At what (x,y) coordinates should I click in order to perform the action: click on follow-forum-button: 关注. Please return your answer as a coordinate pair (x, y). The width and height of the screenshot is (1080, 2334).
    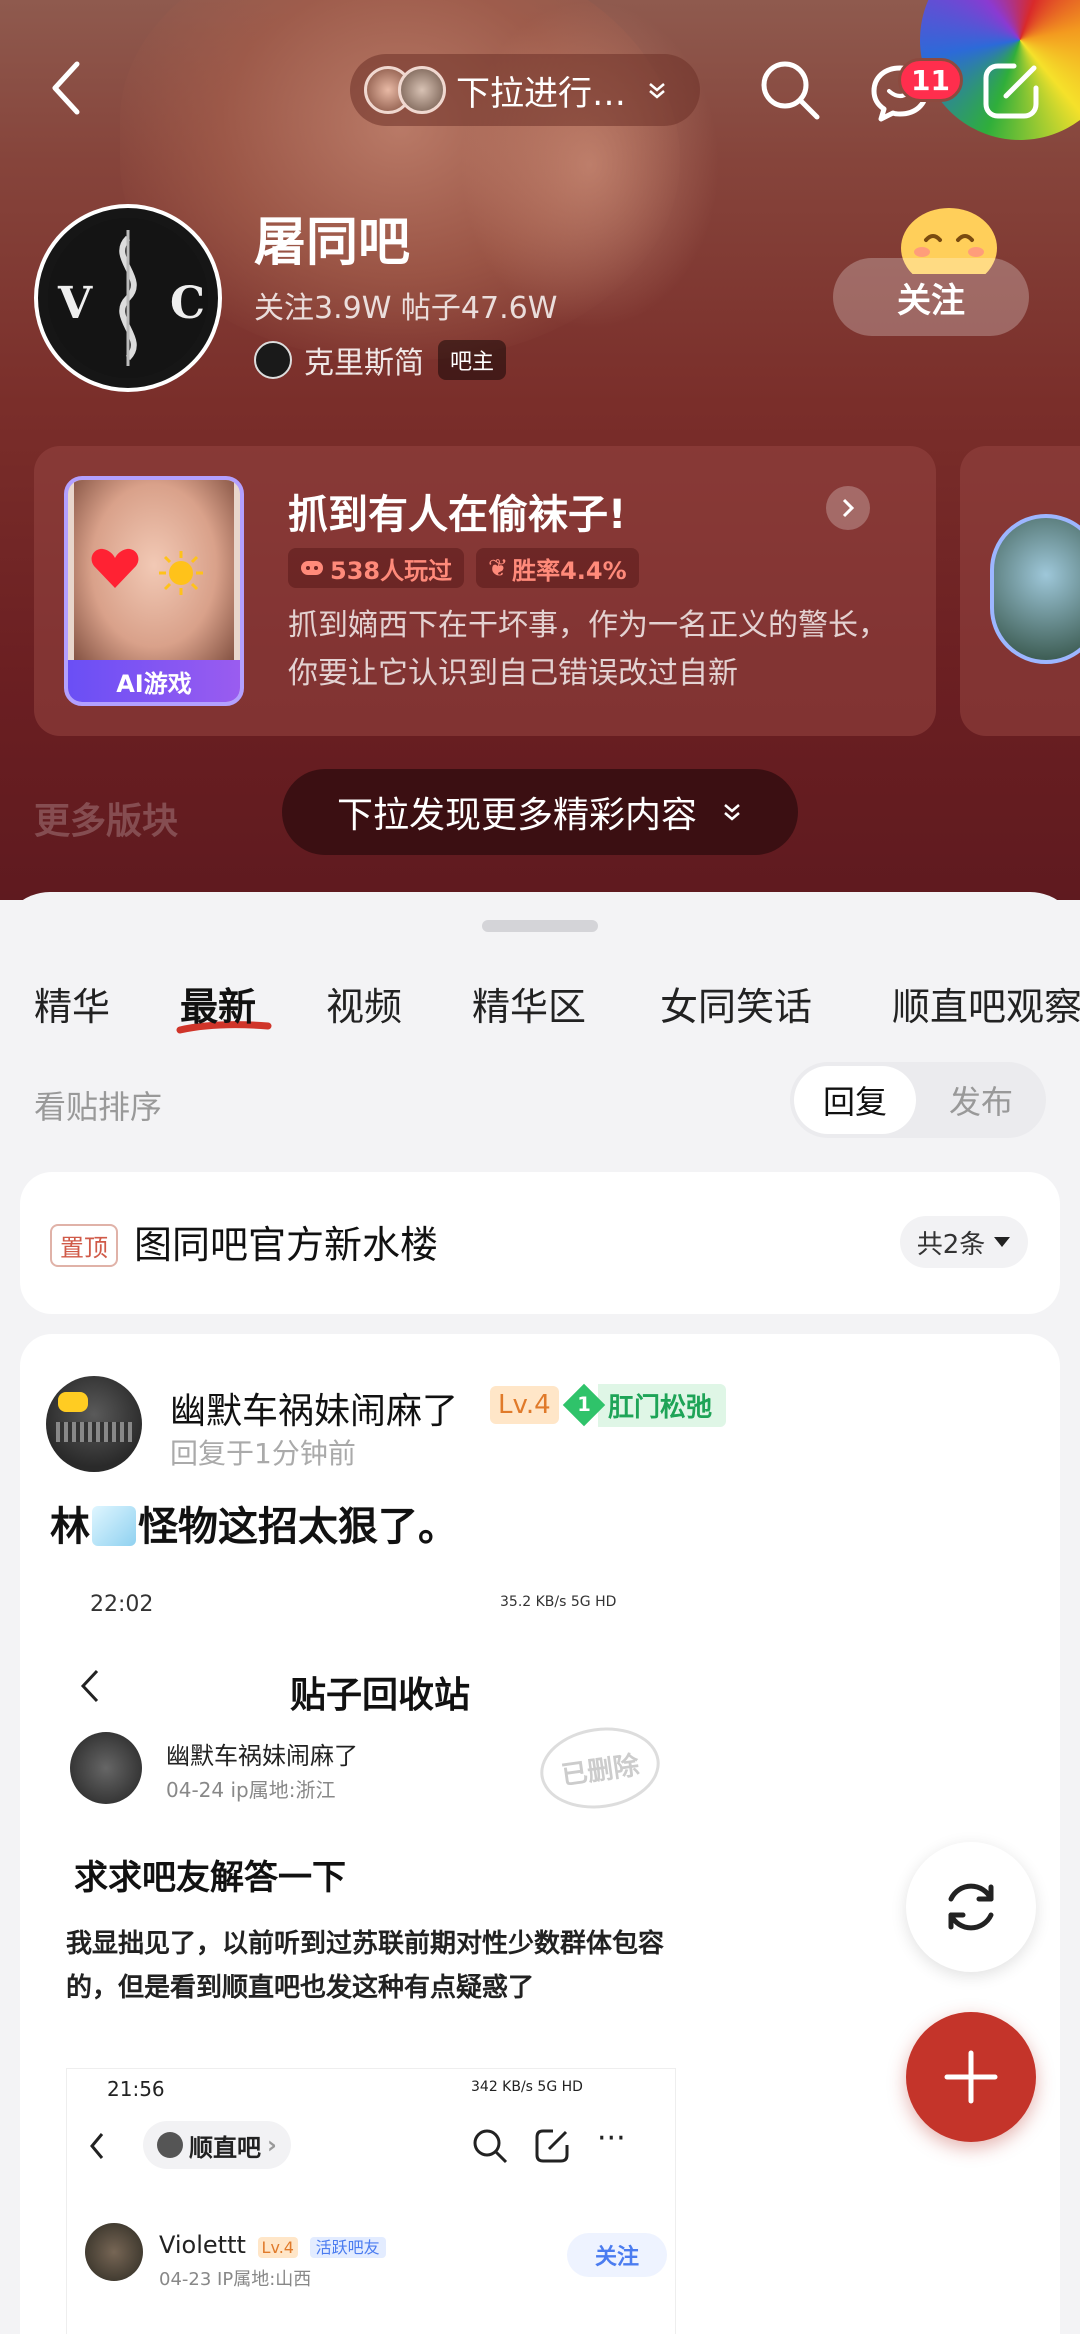
    Looking at the image, I should click on (931, 297).